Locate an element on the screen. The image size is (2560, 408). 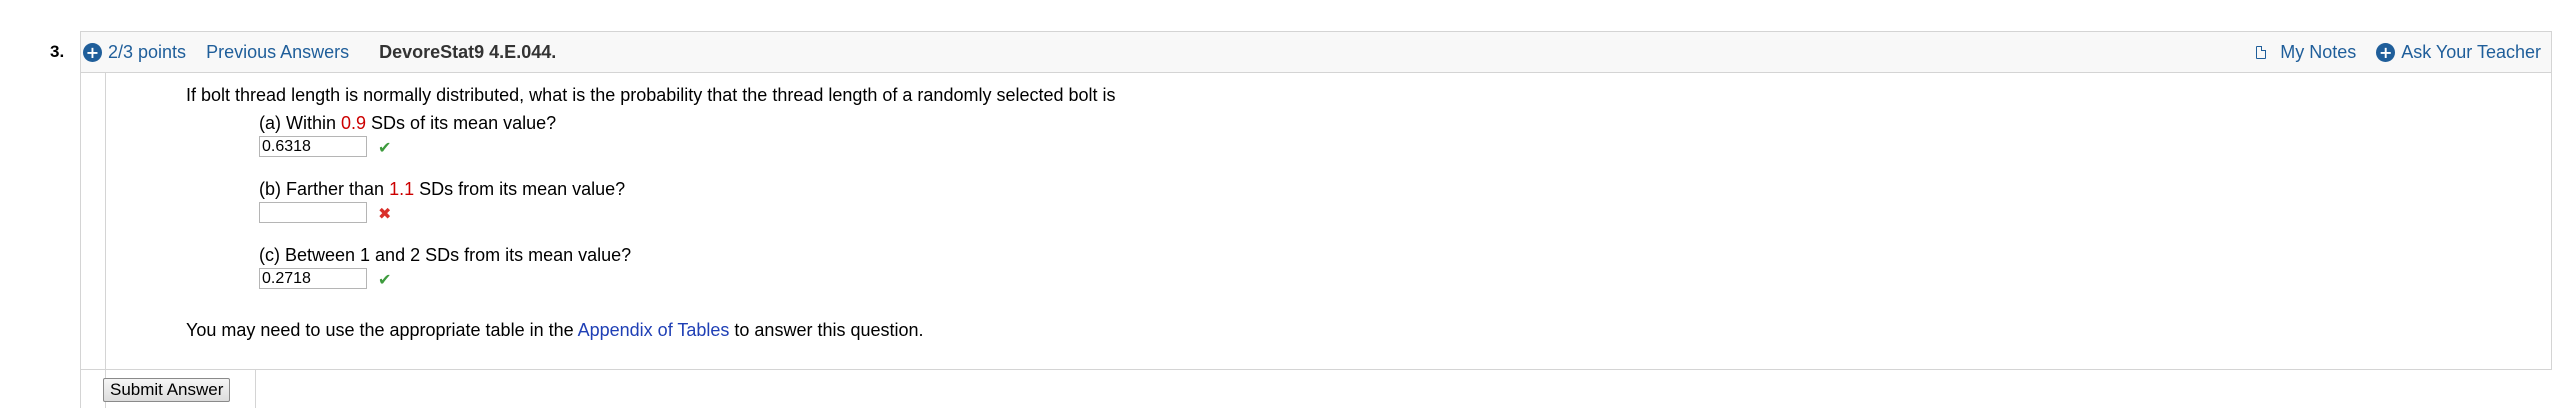
question-number: 3. is located at coordinates (57, 51).